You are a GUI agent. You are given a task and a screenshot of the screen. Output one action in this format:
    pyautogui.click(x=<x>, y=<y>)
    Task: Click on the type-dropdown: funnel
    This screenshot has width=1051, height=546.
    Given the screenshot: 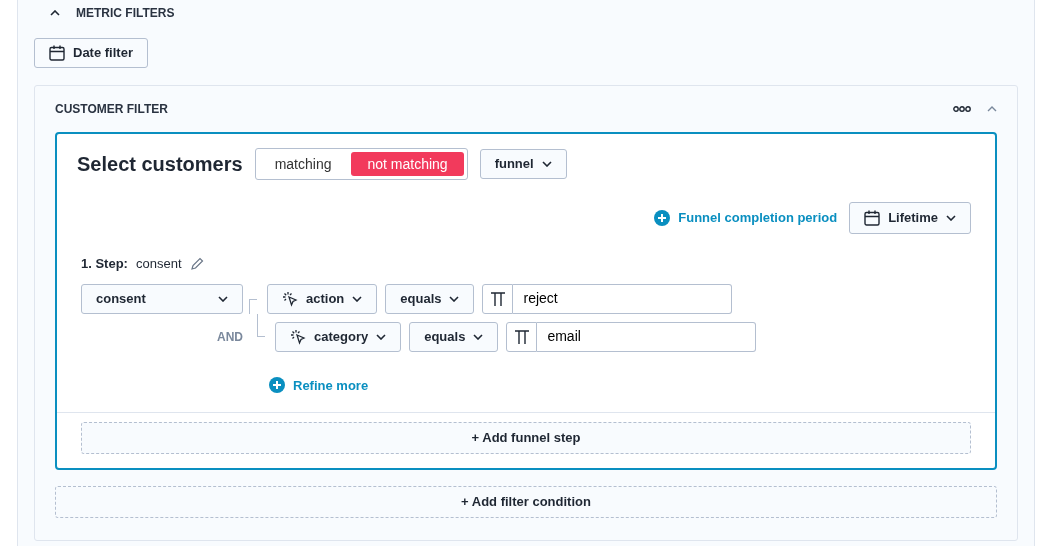 What is the action you would take?
    pyautogui.click(x=523, y=164)
    